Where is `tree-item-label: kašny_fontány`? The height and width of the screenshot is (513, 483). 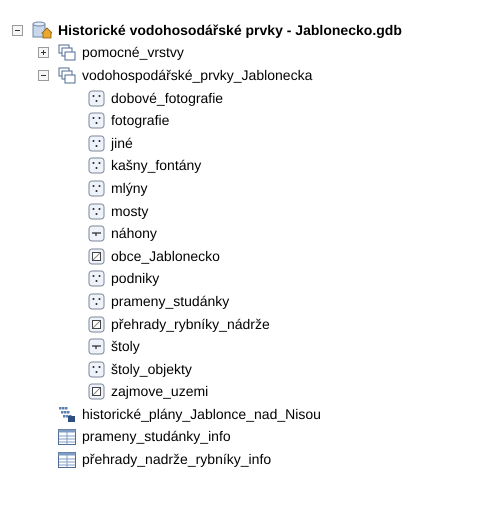 tree-item-label: kašny_fontány is located at coordinates (156, 165).